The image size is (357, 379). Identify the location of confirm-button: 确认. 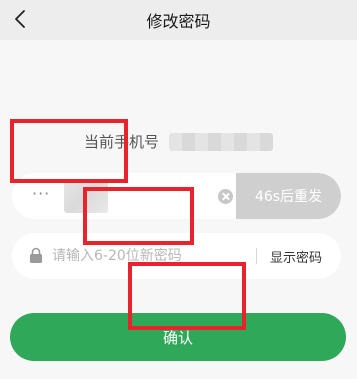
(178, 337).